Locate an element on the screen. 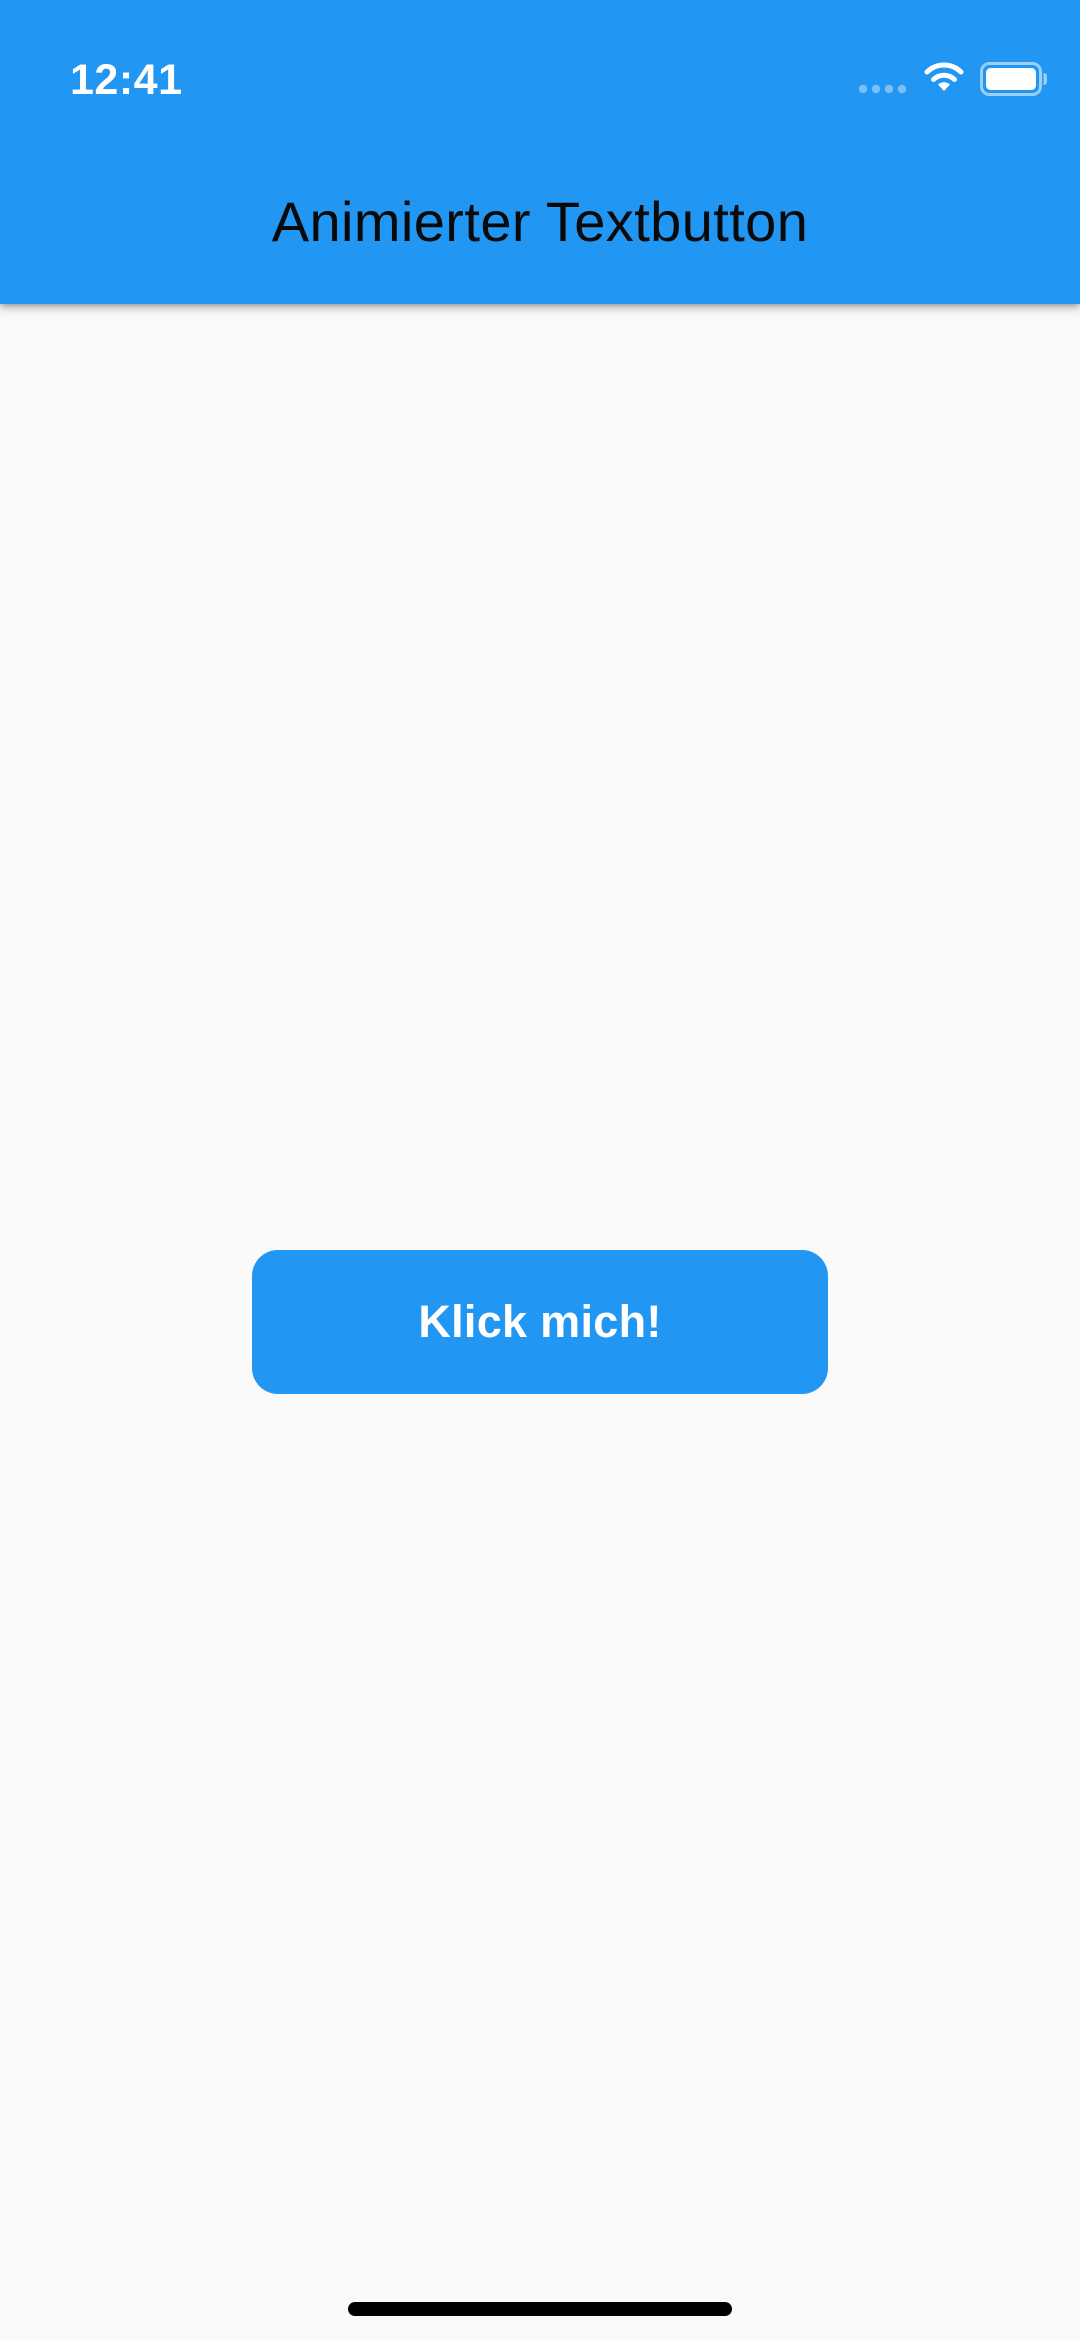 This screenshot has height=2340, width=1080. home-indicator is located at coordinates (540, 2309).